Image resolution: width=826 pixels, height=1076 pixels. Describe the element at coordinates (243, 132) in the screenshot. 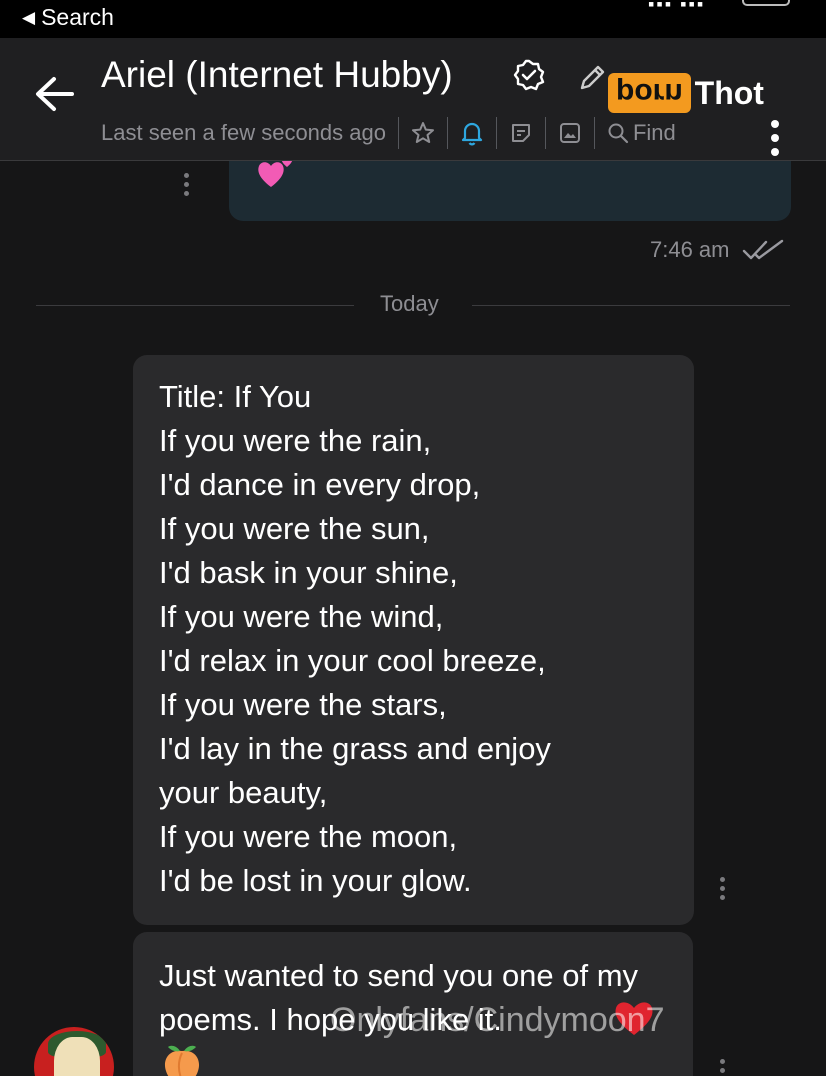

I see `last-seen-status: Last seen a few seconds ago` at that location.